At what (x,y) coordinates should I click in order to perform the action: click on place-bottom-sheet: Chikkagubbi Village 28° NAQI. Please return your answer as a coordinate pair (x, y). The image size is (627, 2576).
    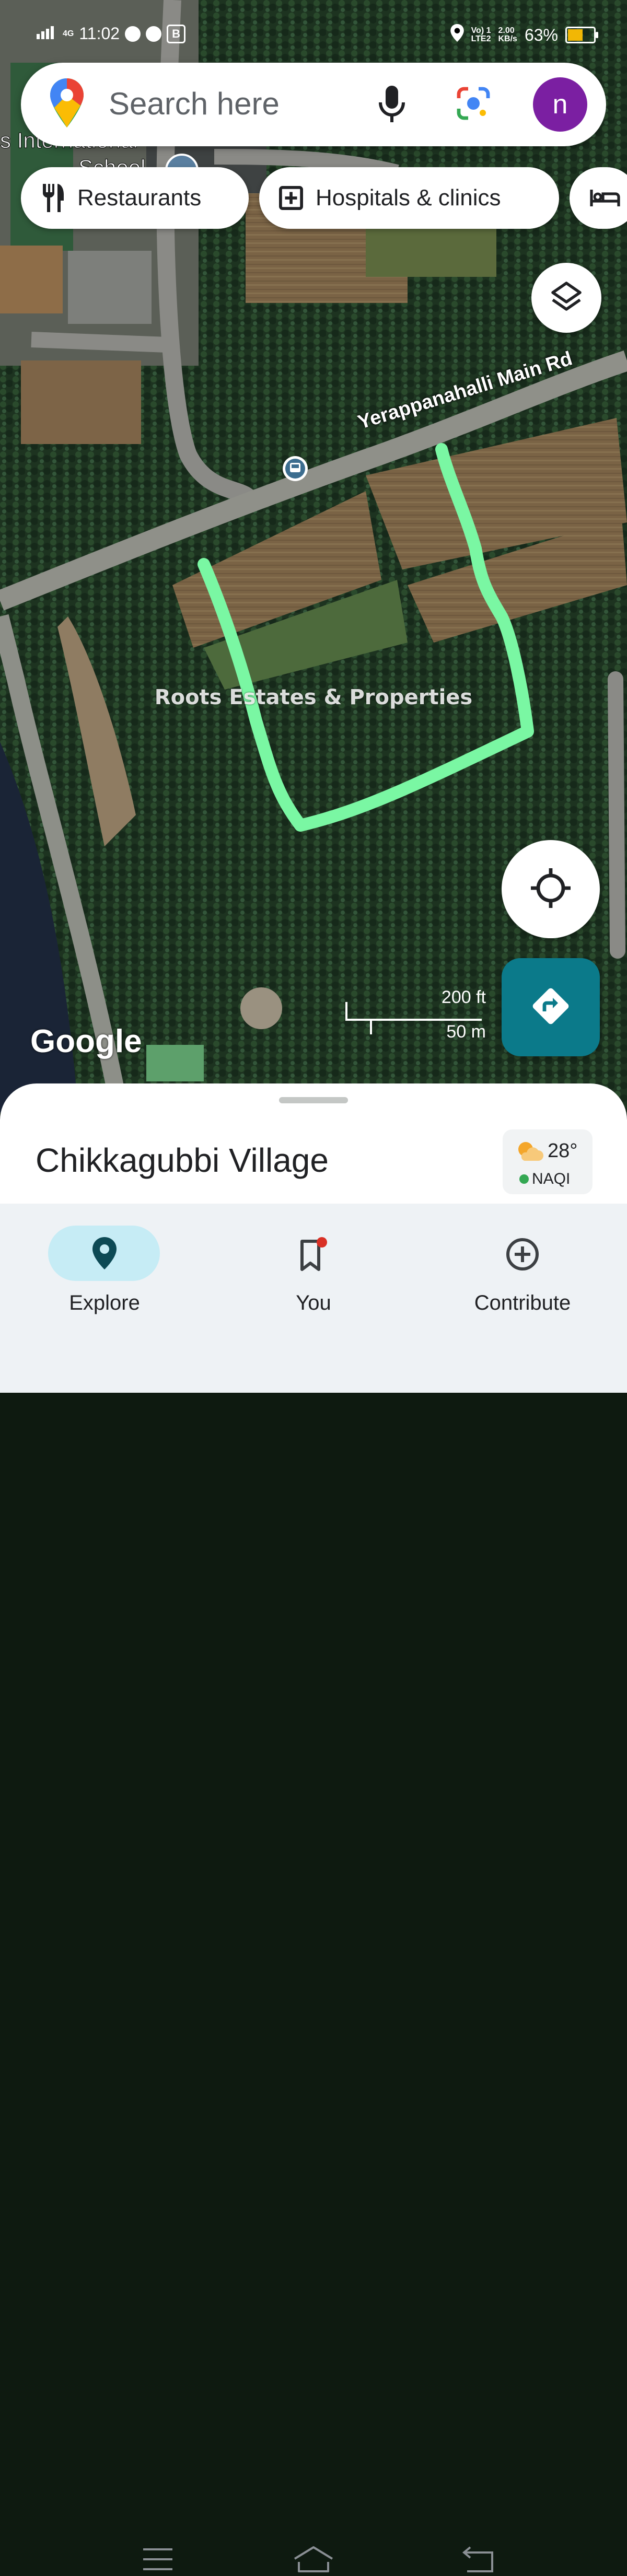
    Looking at the image, I should click on (313, 1143).